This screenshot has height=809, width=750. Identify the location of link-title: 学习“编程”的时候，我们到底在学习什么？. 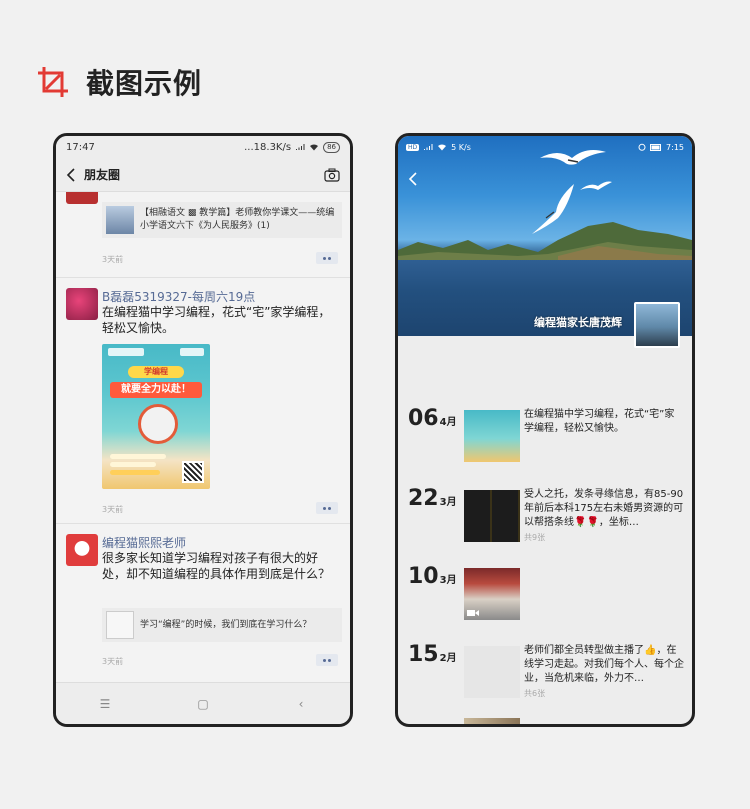
(226, 624).